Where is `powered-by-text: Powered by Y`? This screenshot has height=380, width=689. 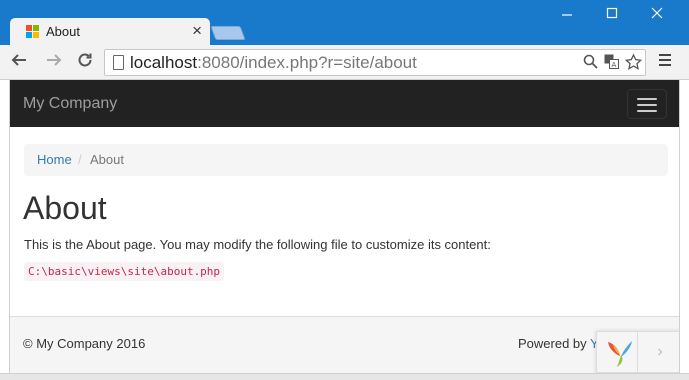 powered-by-text: Powered by Y is located at coordinates (558, 343).